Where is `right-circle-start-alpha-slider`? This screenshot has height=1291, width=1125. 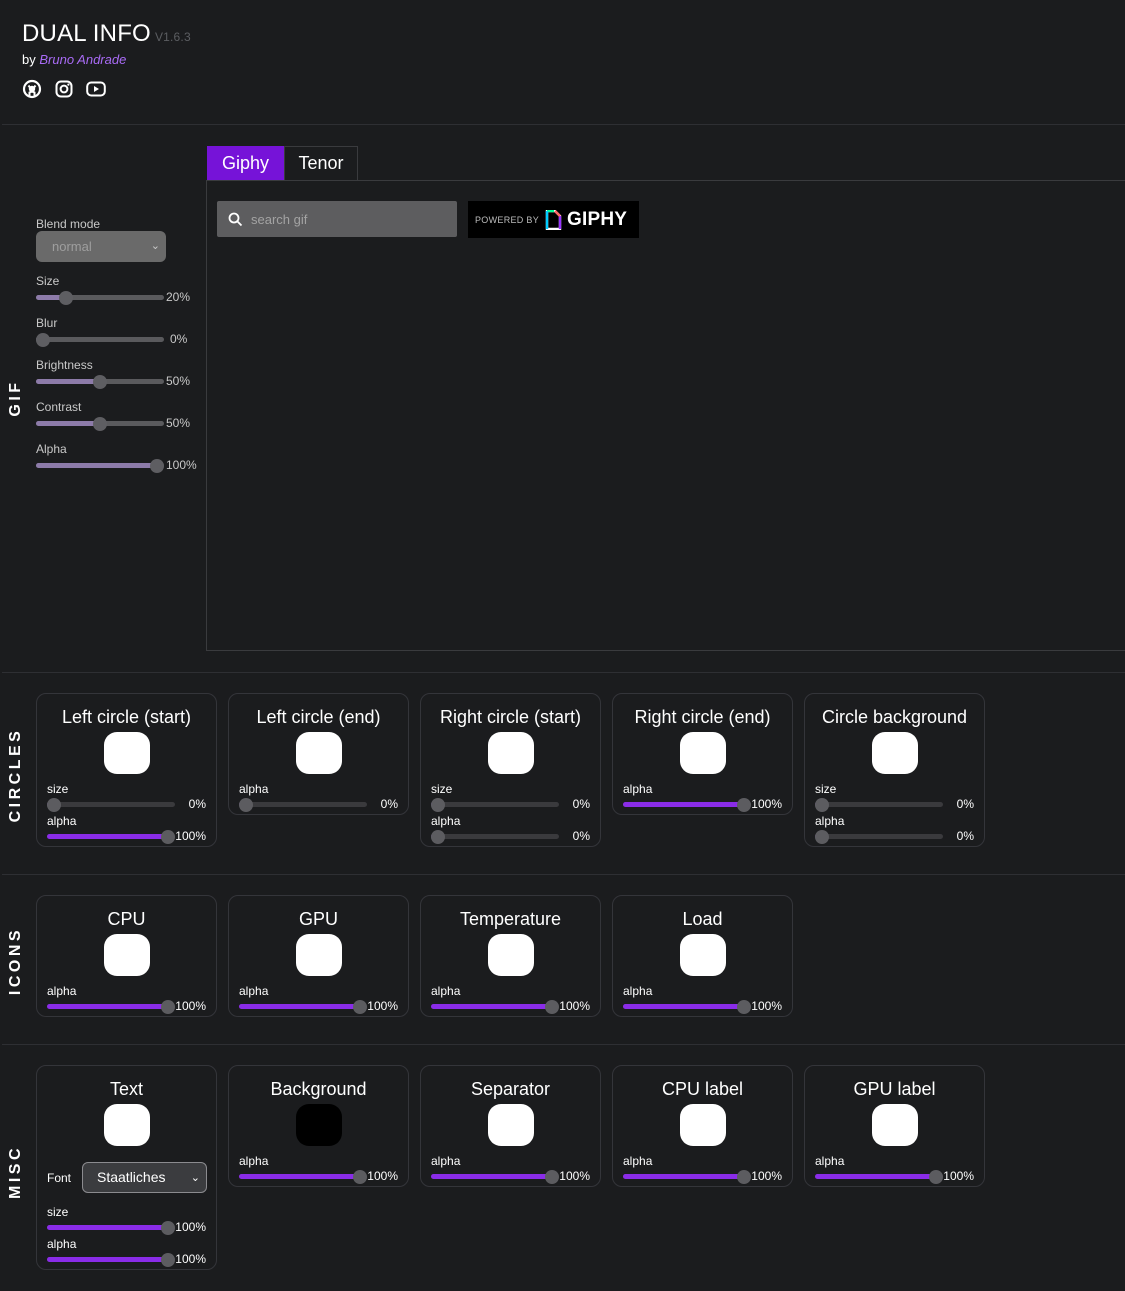
right-circle-start-alpha-slider is located at coordinates (495, 837).